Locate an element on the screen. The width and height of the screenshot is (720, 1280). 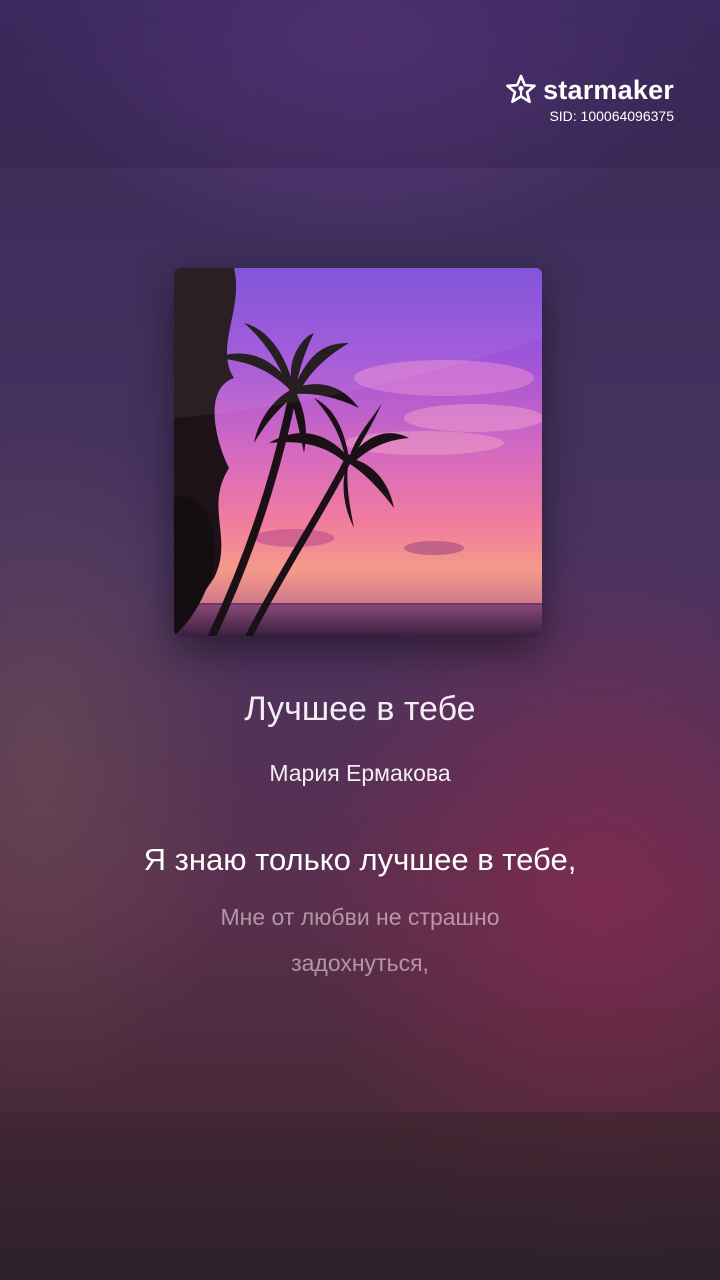
lyric-current-line: Я знаю только лучшее в тебе, is located at coordinates (360, 859).